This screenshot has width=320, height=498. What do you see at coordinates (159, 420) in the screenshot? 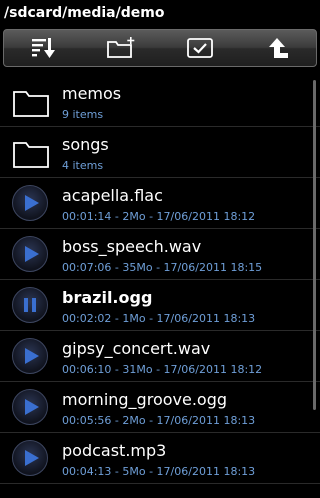
I see `file-details: 00:05:56 - 2Mo - 17/06/2011 18:13` at bounding box center [159, 420].